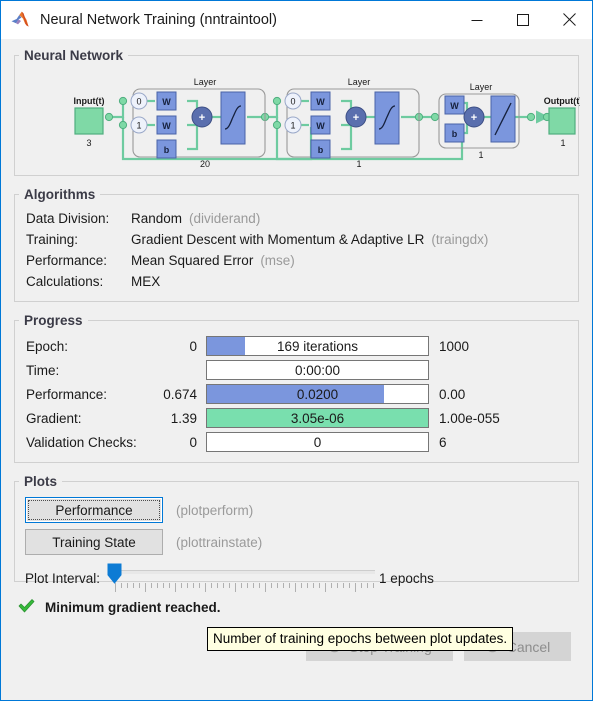 Image resolution: width=593 pixels, height=701 pixels. I want to click on gradient-goal-value: 1.00e-055, so click(469, 418).